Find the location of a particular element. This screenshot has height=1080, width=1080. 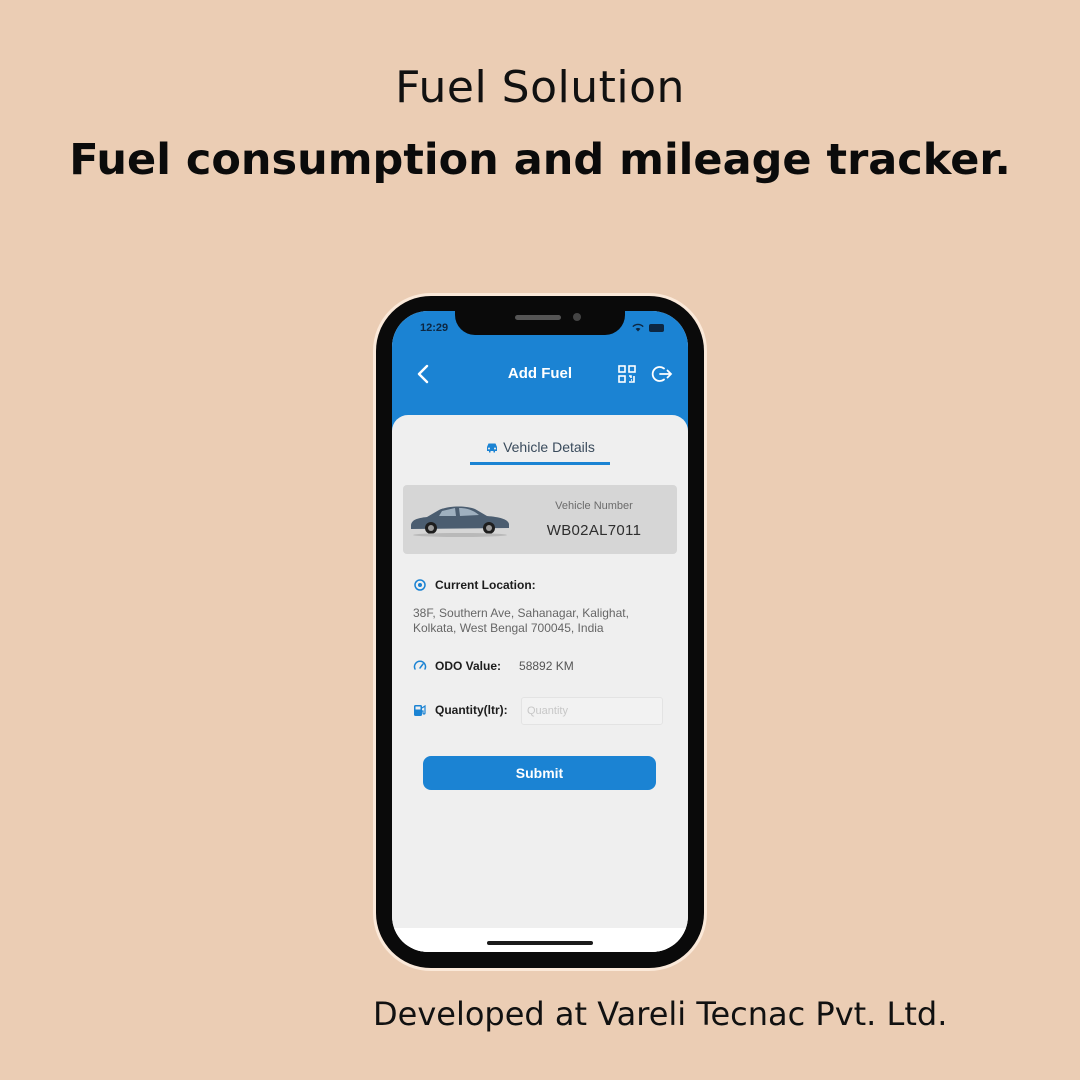

qr-scan-button is located at coordinates (627, 374).